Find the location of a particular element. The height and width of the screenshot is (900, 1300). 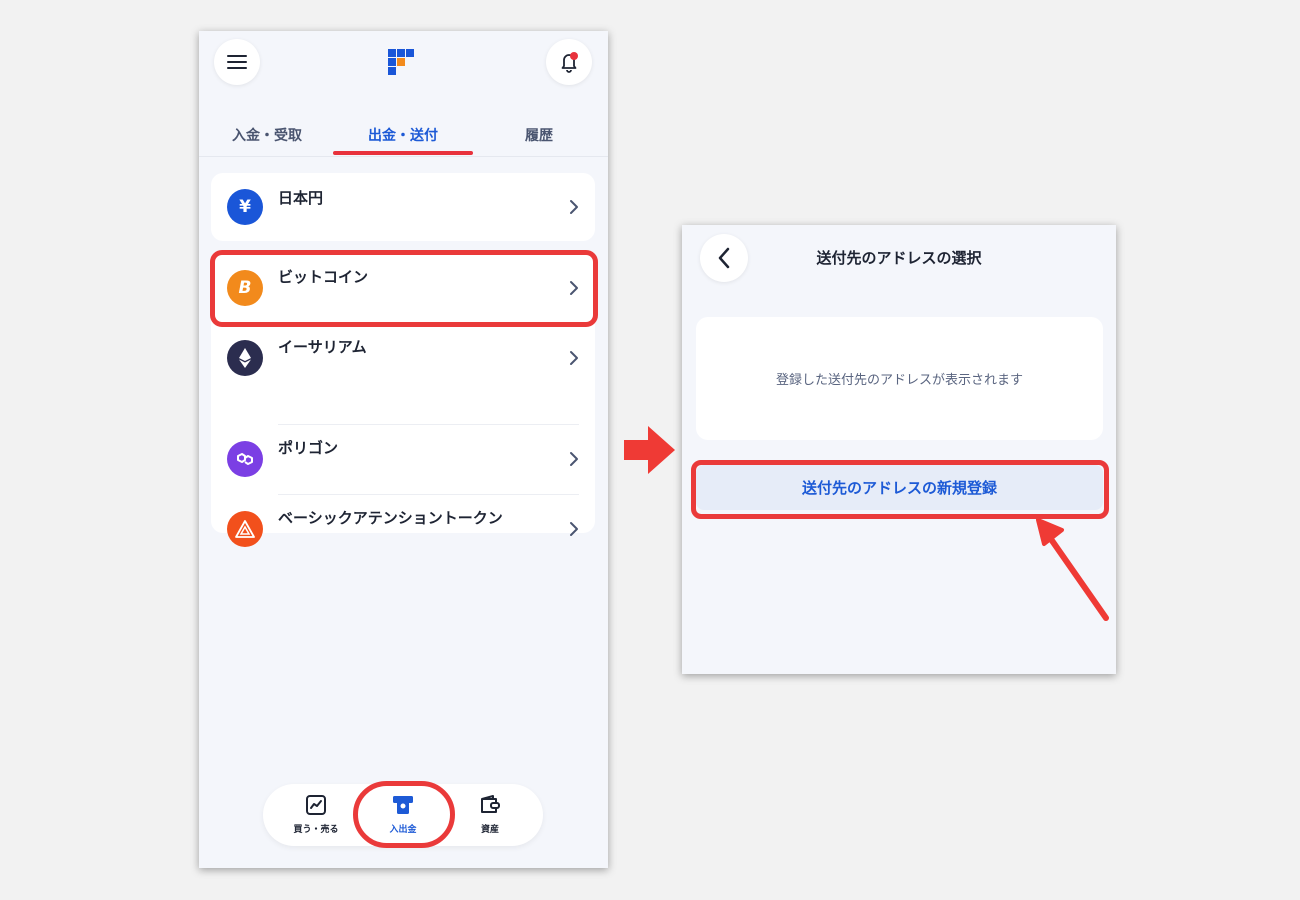

nav-label: 資産 is located at coordinates (489, 830).